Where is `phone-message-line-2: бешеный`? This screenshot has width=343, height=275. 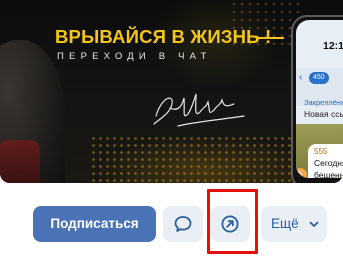
phone-message-line-2: бешеный is located at coordinates (328, 174).